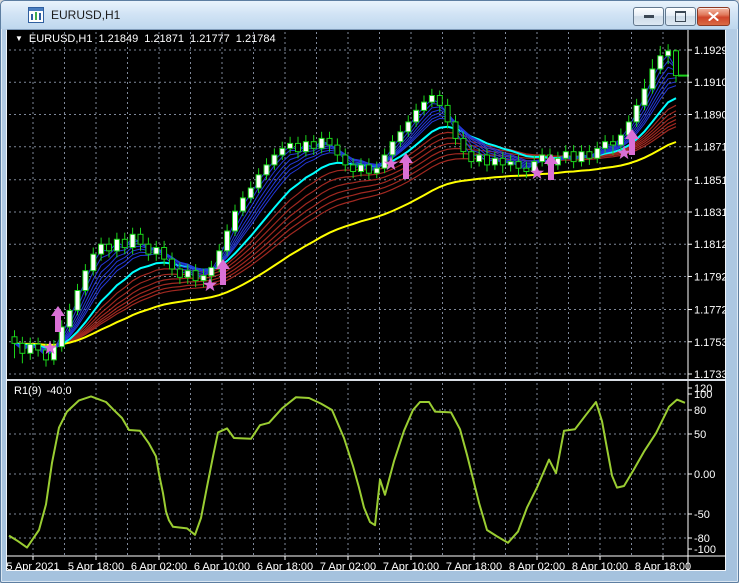 This screenshot has width=739, height=583. What do you see at coordinates (663, 566) in the screenshot?
I see `svg-text: 8 Apr 18:00` at bounding box center [663, 566].